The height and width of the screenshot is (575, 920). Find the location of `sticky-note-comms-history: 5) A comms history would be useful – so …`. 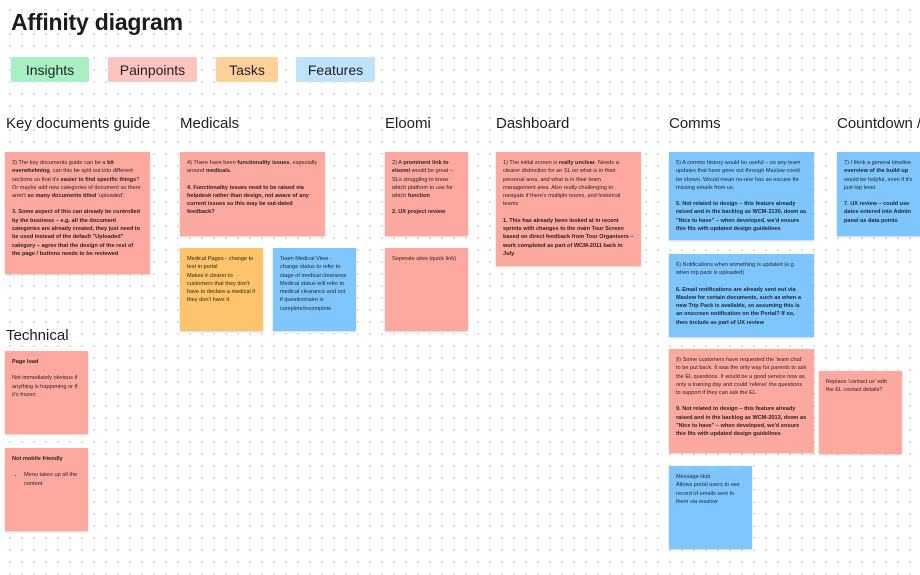

sticky-note-comms-history: 5) A comms history would be useful – so … is located at coordinates (741, 196).